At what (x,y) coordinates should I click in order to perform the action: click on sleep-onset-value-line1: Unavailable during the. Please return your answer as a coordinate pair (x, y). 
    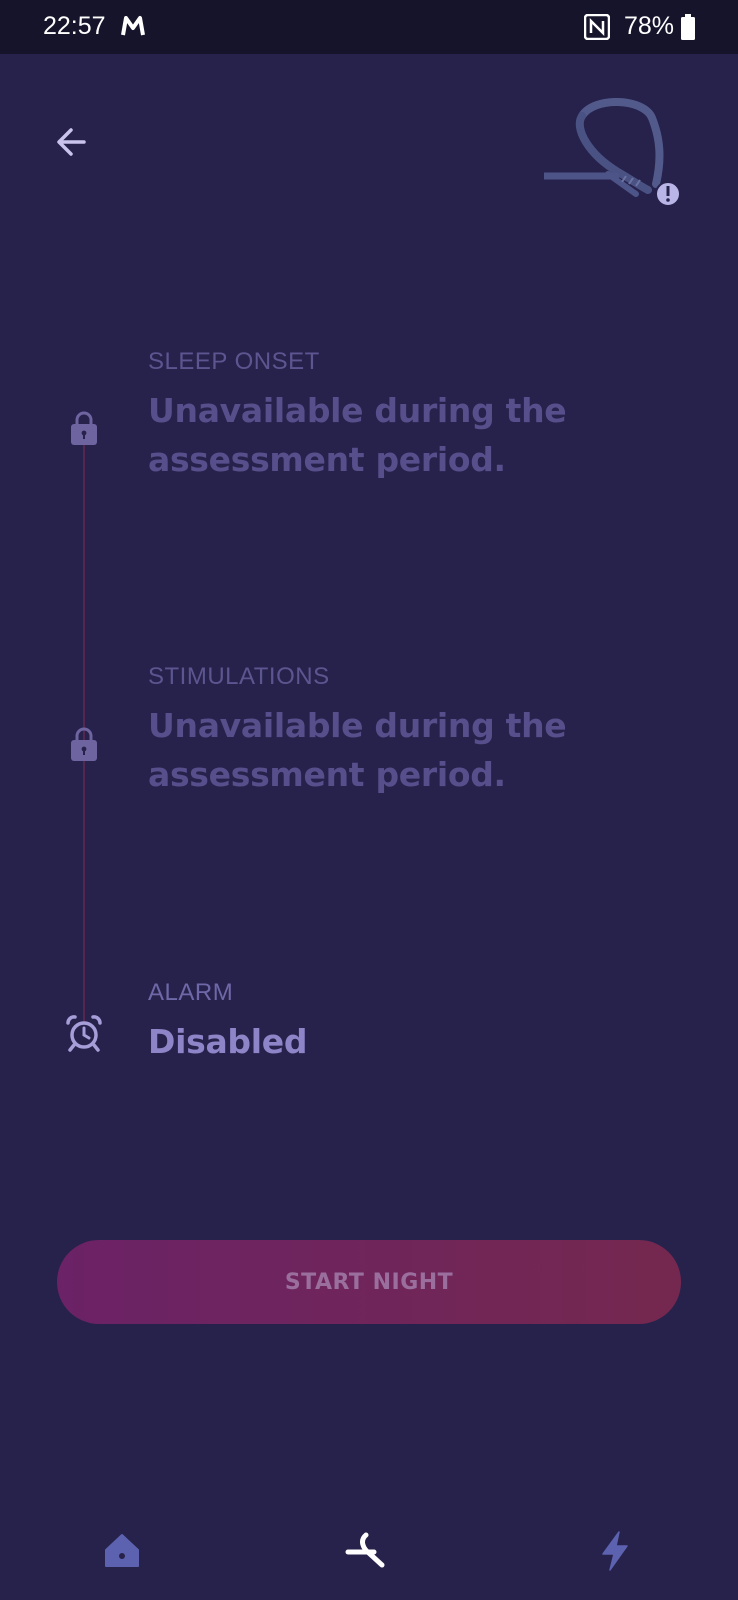
    Looking at the image, I should click on (357, 410).